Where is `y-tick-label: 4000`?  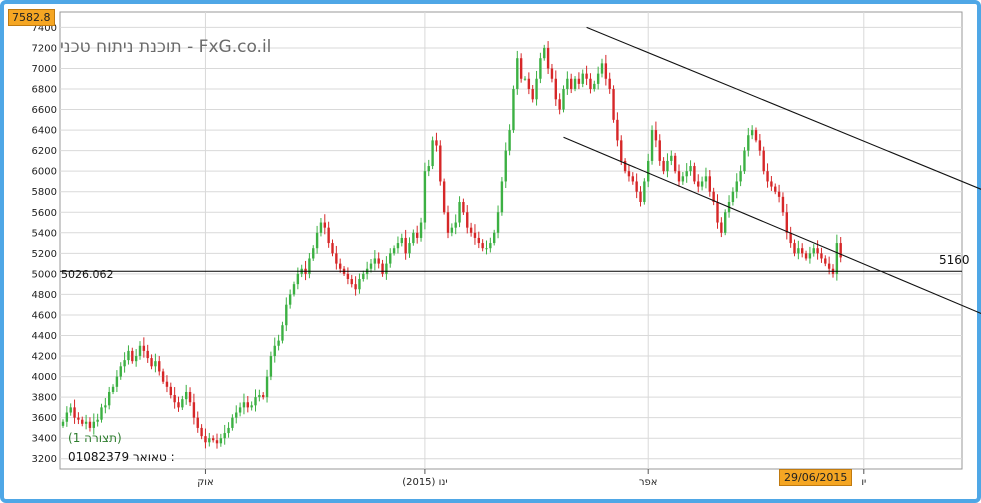 y-tick-label: 4000 is located at coordinates (44, 377).